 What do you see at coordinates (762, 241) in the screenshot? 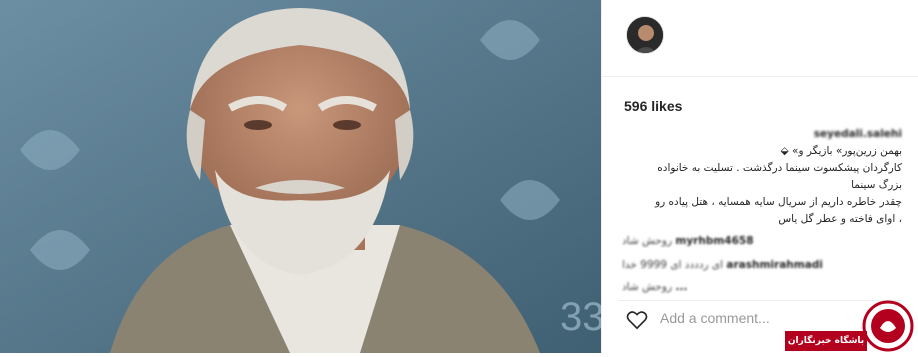
I see `comment-item: myrhbm4658 روحش شاد` at bounding box center [762, 241].